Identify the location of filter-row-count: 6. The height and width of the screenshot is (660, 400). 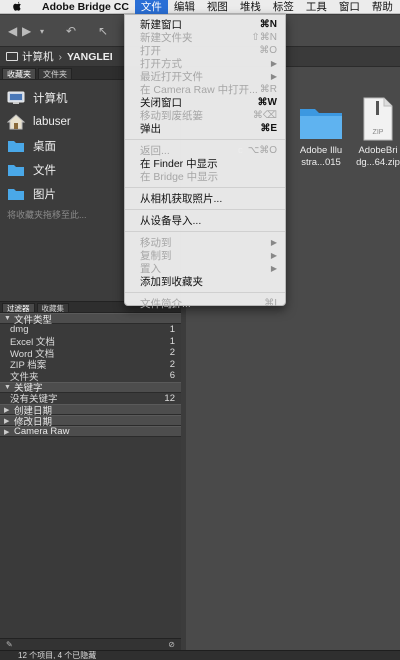
(172, 376).